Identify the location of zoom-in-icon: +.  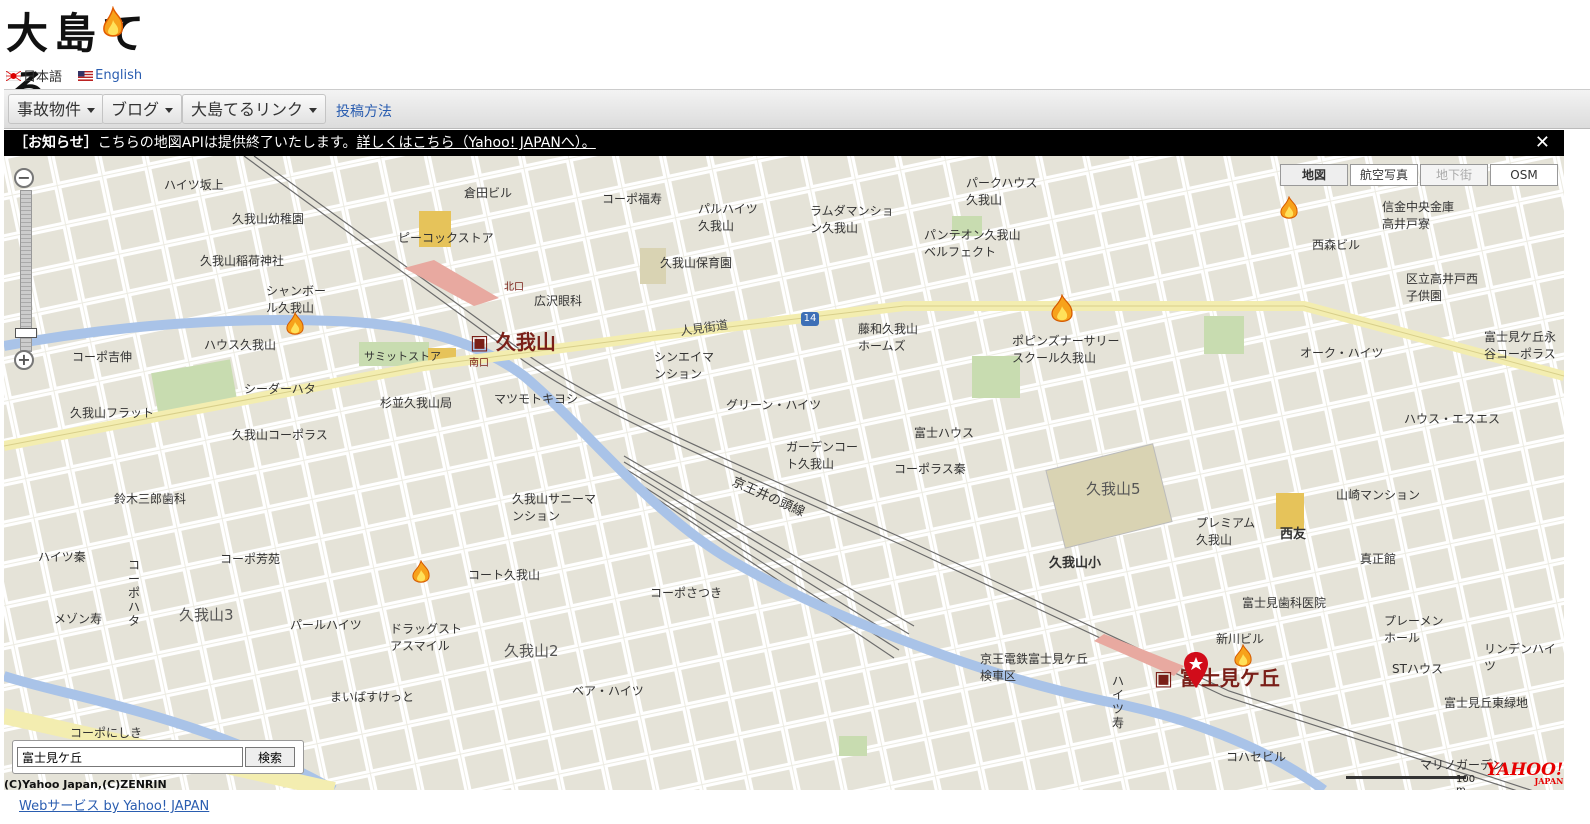
(24, 360).